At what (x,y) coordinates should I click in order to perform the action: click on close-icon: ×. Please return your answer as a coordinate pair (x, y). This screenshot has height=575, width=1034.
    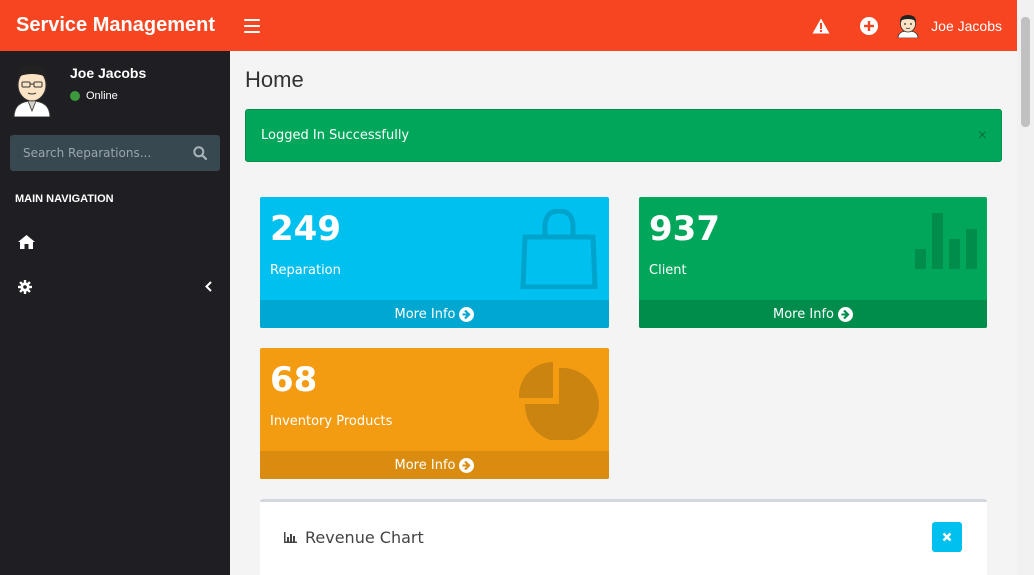
    Looking at the image, I should click on (982, 136).